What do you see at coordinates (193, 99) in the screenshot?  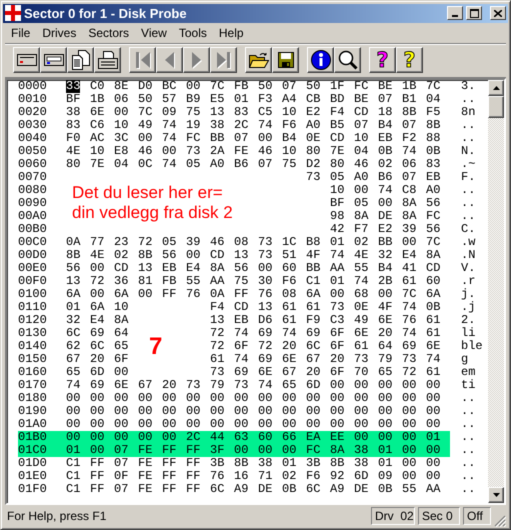 I see `byte-cell: B9` at bounding box center [193, 99].